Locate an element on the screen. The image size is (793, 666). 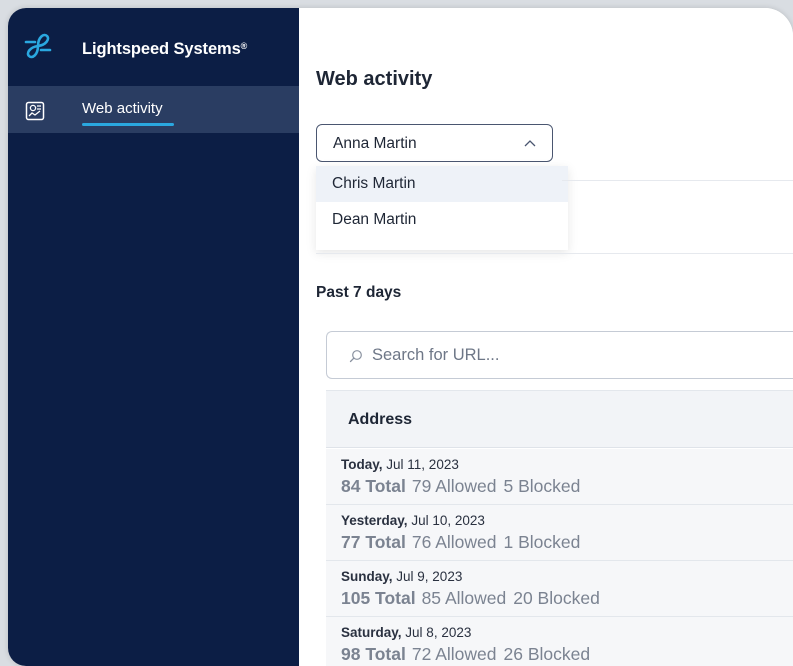
student-select: Anna Martin is located at coordinates (434, 143).